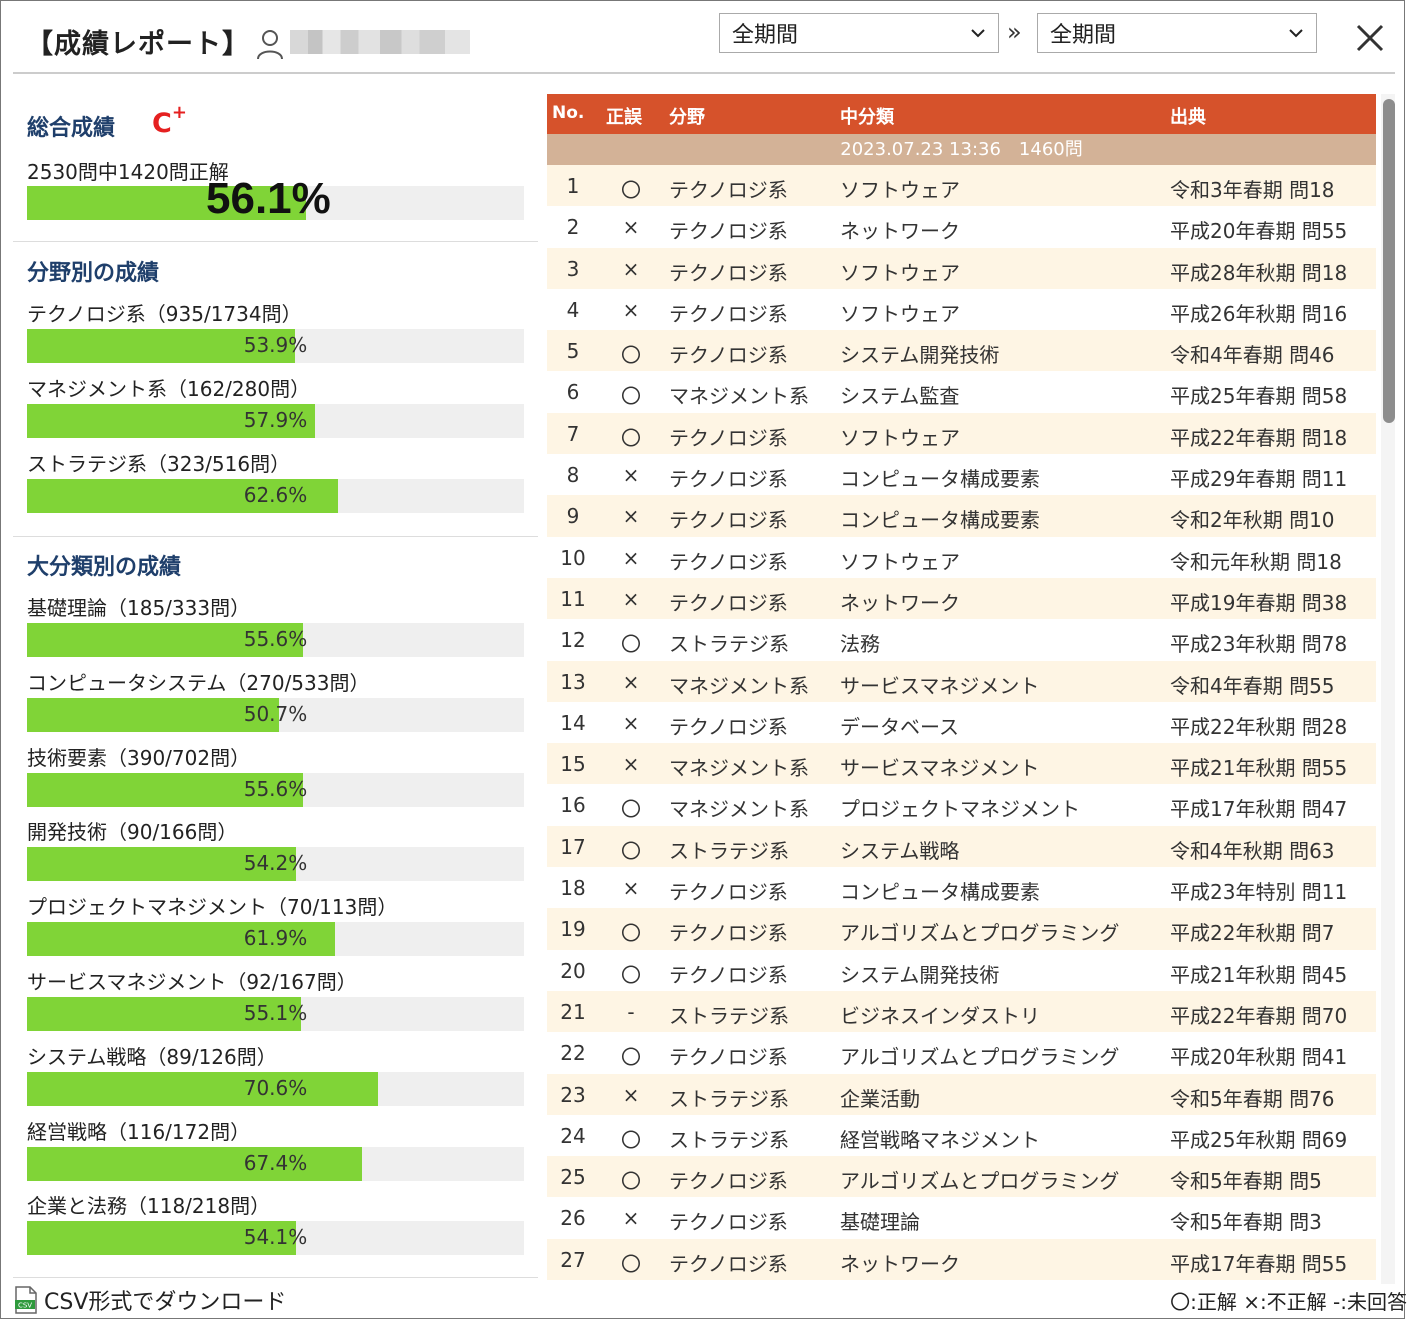  I want to click on overall-summary: 2530問中1420問正解, so click(128, 172).